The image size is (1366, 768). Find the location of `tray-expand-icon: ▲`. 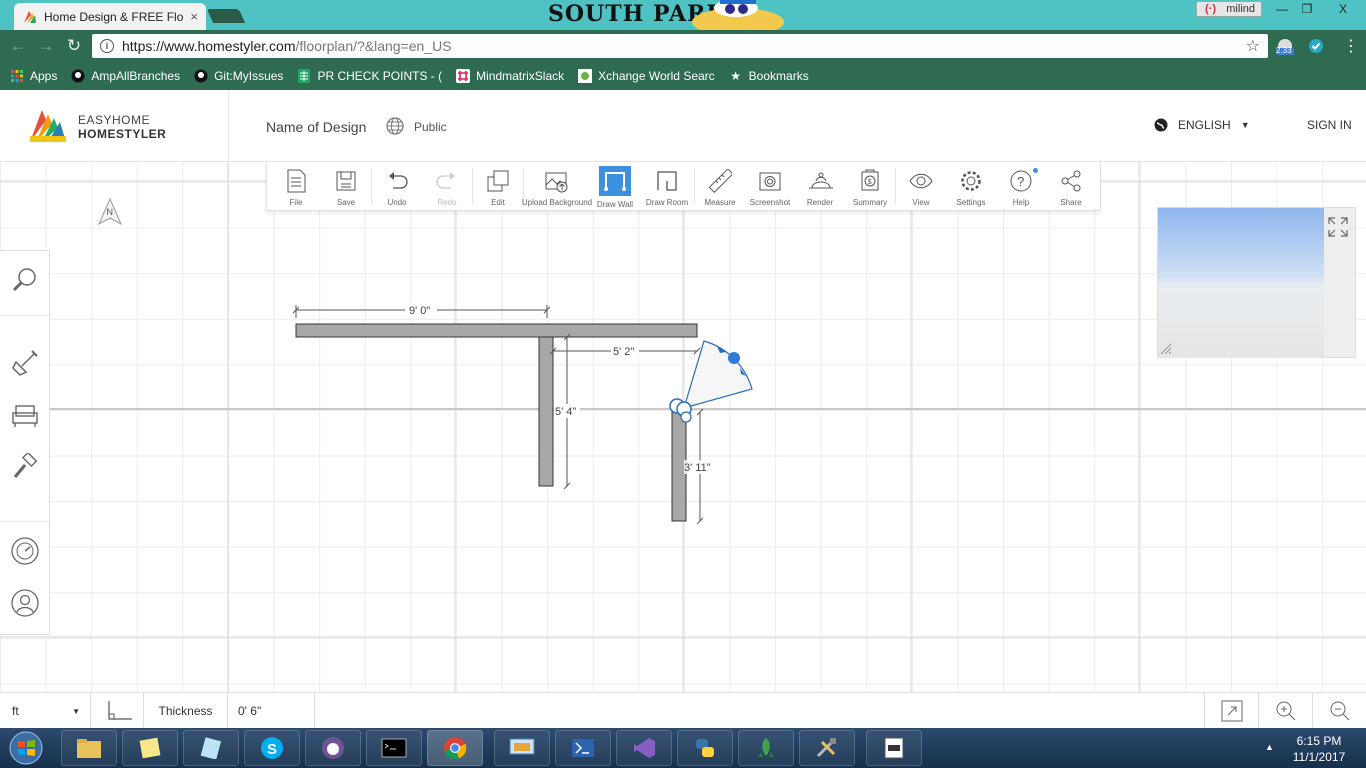

tray-expand-icon: ▲ is located at coordinates (1269, 747).